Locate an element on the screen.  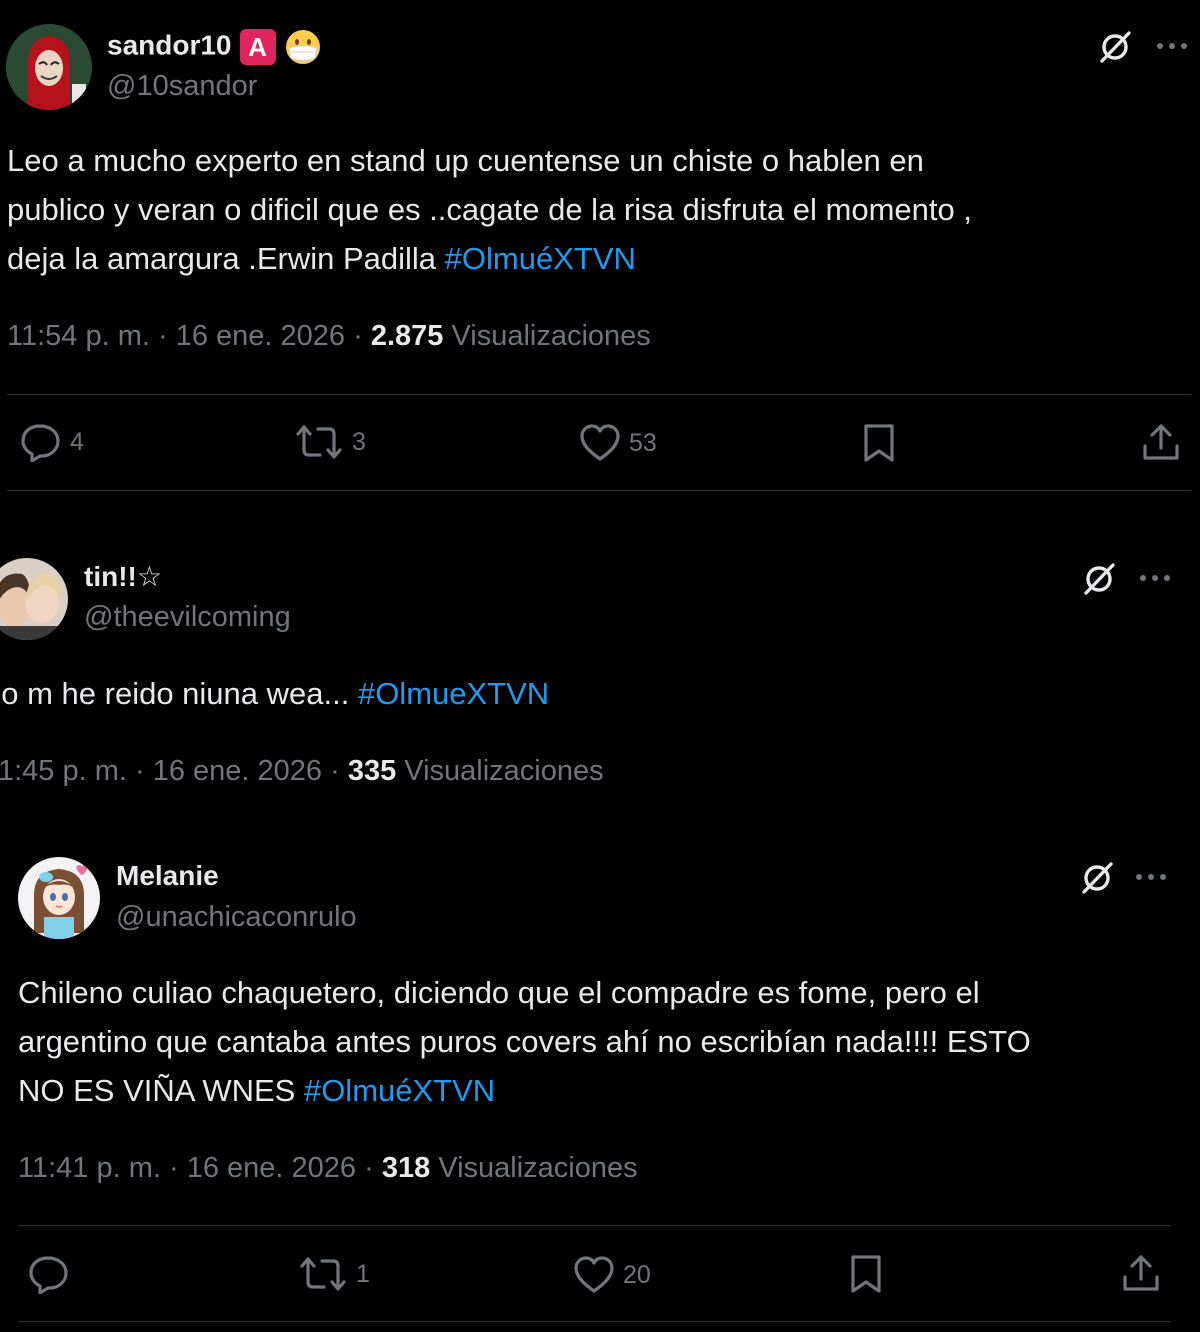
like-count: 53 is located at coordinates (643, 442).